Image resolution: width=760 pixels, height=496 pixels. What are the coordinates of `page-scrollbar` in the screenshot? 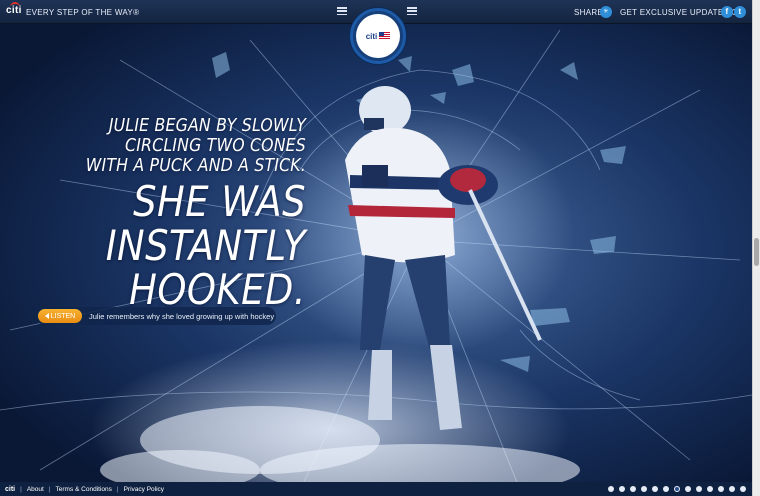 It's located at (756, 248).